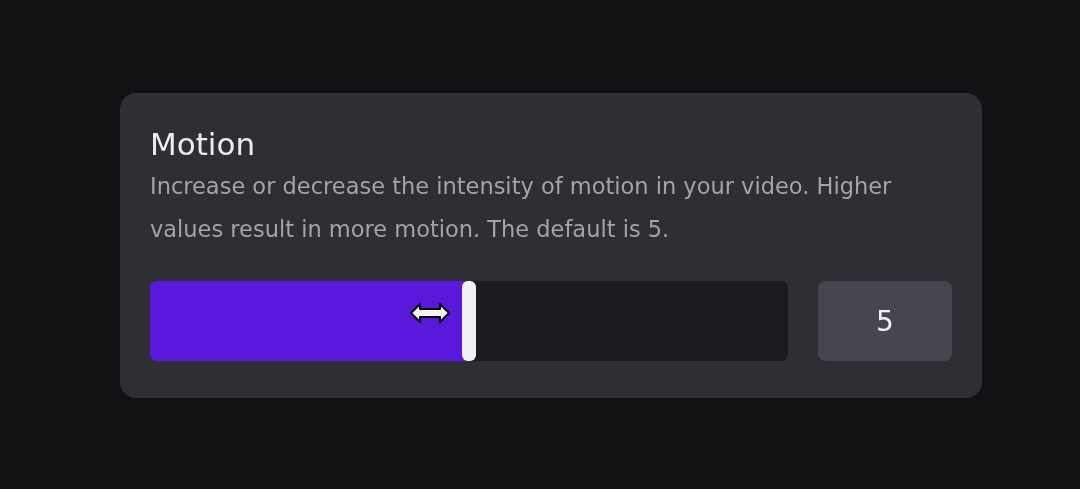 The height and width of the screenshot is (489, 1080). What do you see at coordinates (203, 144) in the screenshot?
I see `setting-title: Motion` at bounding box center [203, 144].